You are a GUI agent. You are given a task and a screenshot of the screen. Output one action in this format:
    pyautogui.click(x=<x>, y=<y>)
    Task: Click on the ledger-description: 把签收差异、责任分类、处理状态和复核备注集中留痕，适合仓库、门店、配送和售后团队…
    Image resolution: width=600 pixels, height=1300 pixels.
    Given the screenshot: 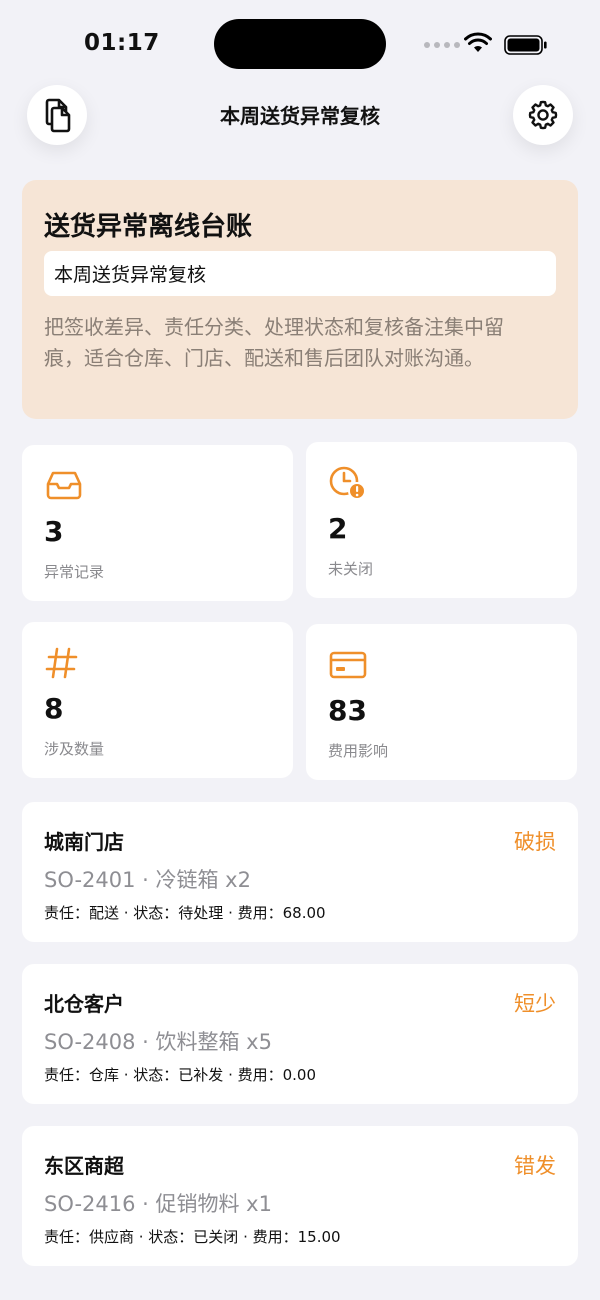 What is the action you would take?
    pyautogui.click(x=274, y=342)
    